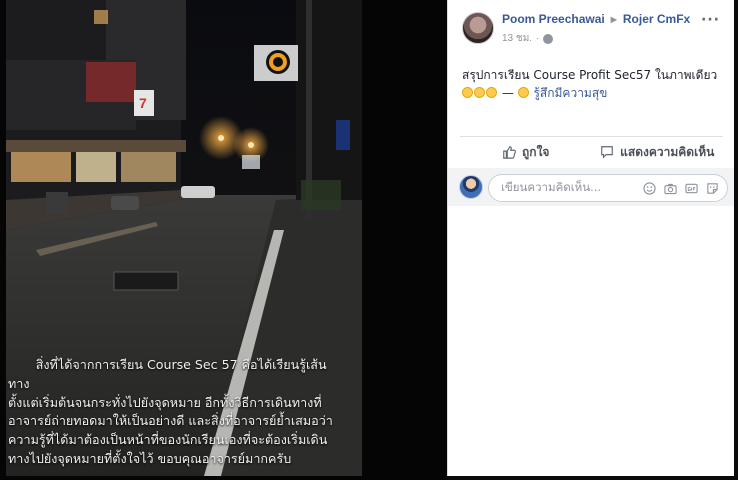 This screenshot has height=480, width=738. I want to click on post-header-text: Poom Preechawai ▶ Rojer CmFx 13 ชม. ·, so click(596, 29).